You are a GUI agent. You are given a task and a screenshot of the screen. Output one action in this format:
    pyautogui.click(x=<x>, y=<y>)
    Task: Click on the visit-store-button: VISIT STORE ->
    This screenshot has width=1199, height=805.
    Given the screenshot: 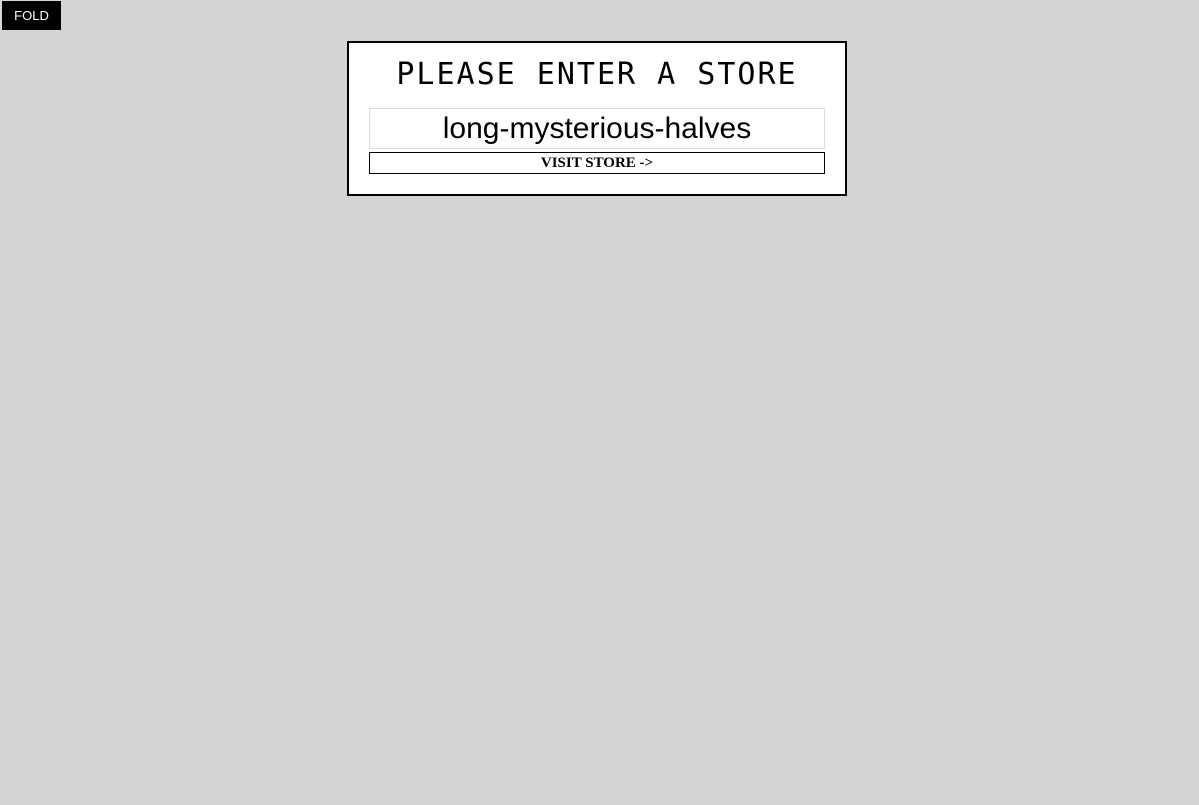 What is the action you would take?
    pyautogui.click(x=597, y=163)
    